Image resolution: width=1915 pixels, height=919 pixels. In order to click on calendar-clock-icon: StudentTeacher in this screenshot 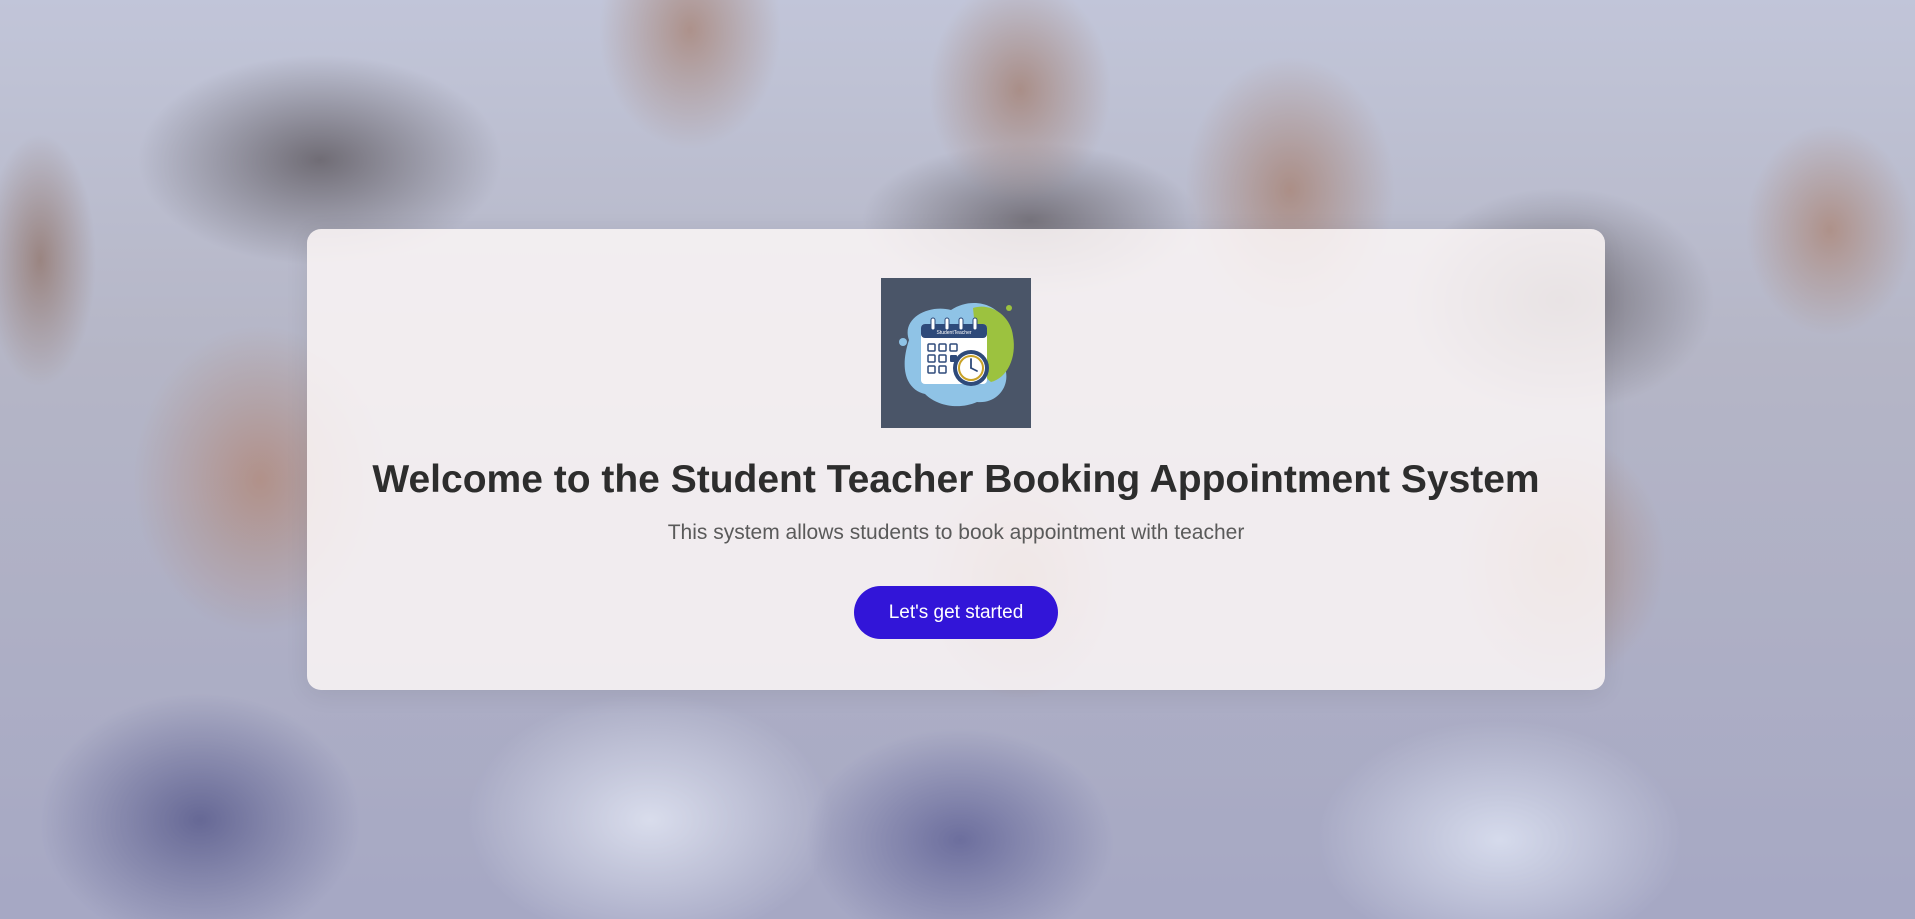, I will do `click(956, 353)`.